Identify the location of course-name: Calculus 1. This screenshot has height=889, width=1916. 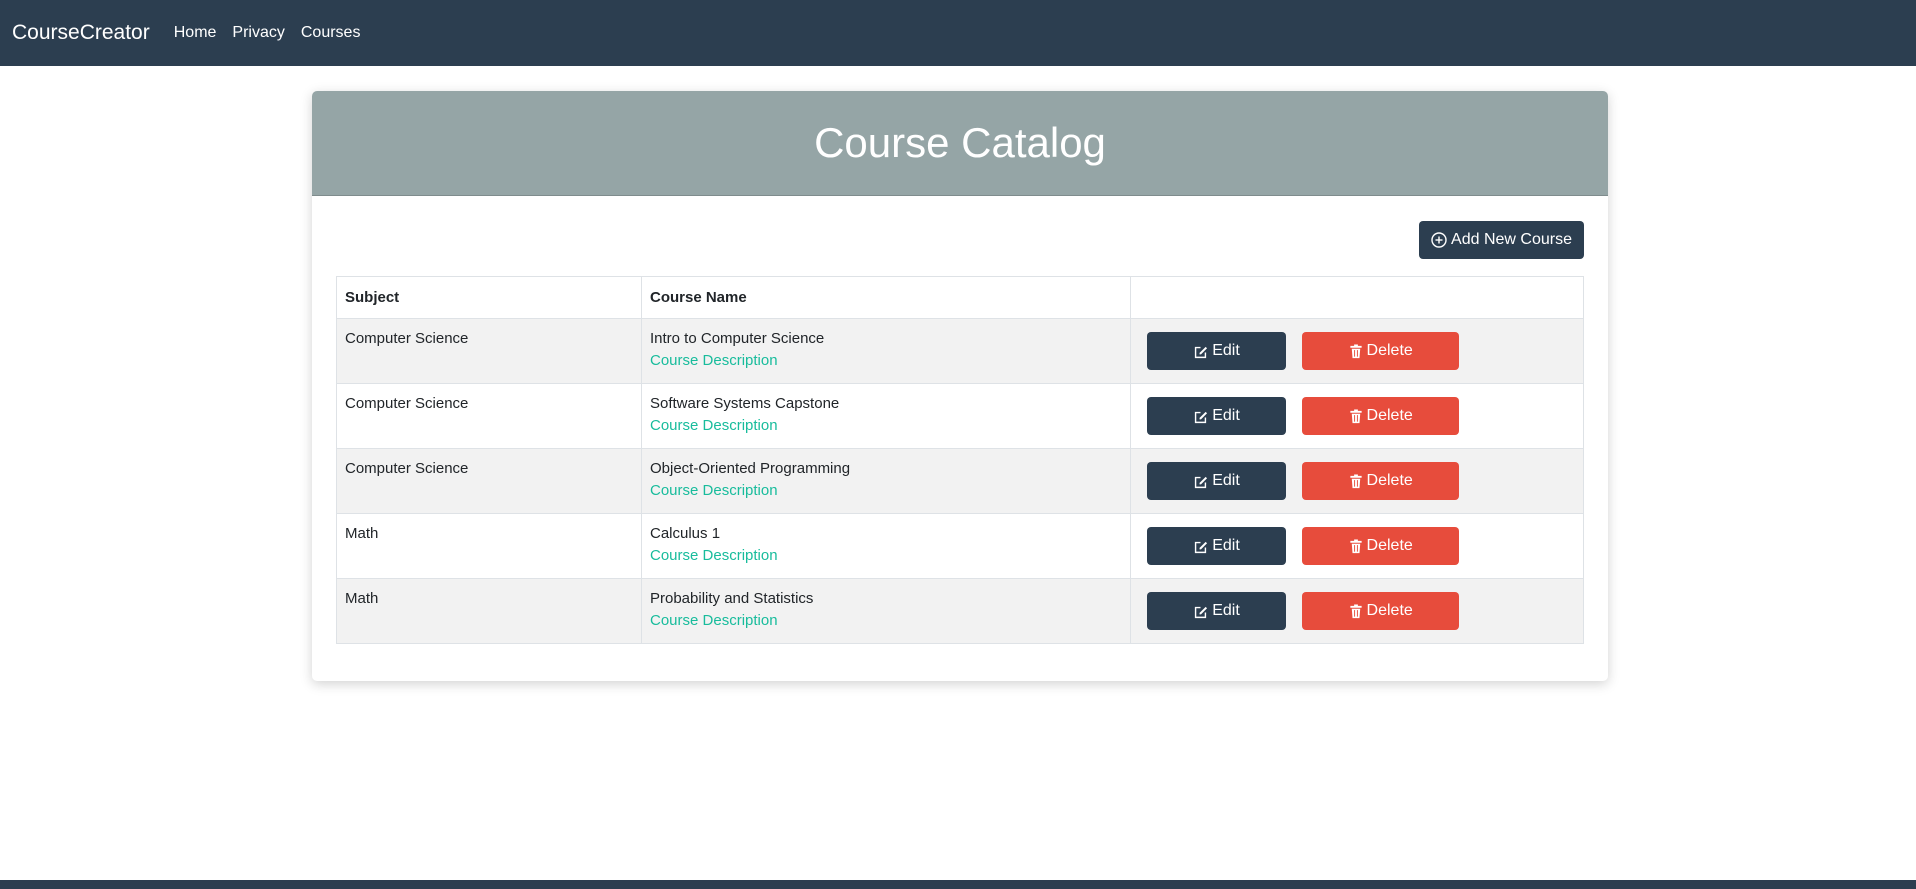
(685, 533).